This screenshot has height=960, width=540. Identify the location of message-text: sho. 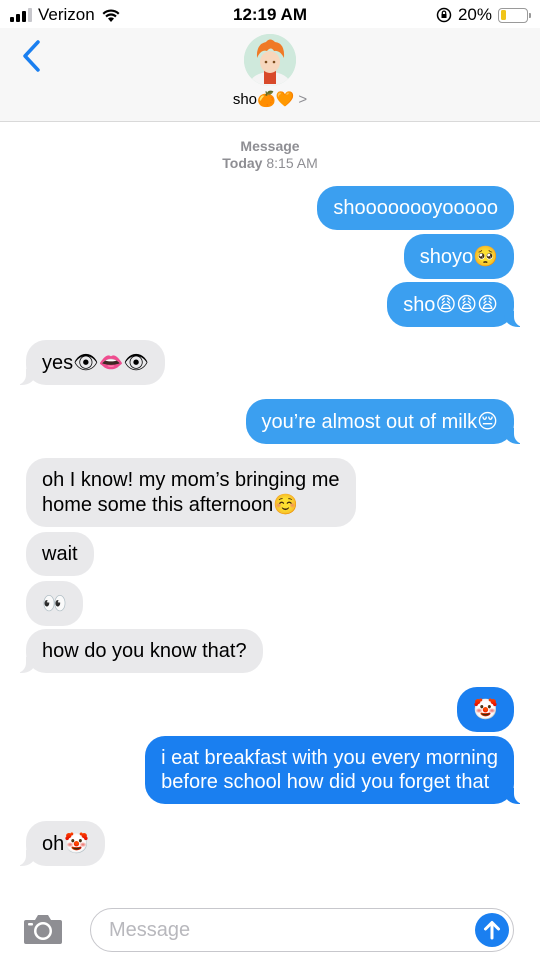
(419, 305).